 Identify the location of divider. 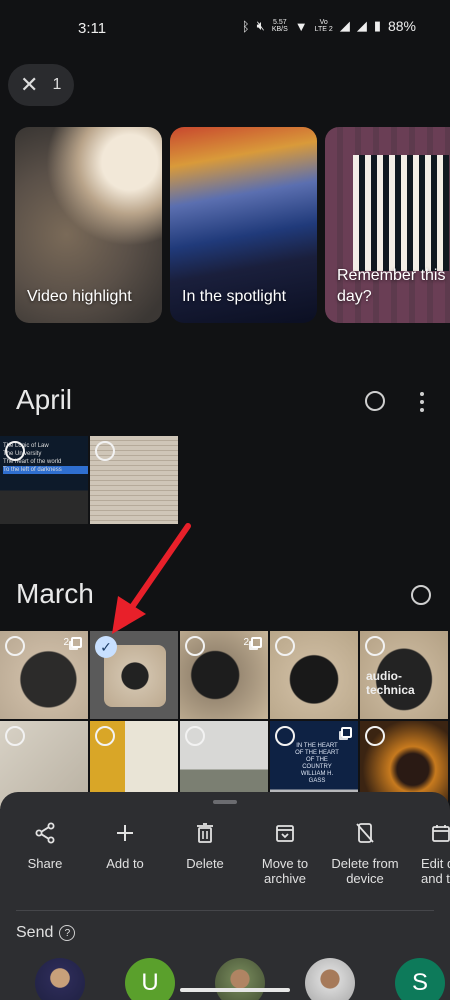
(225, 910).